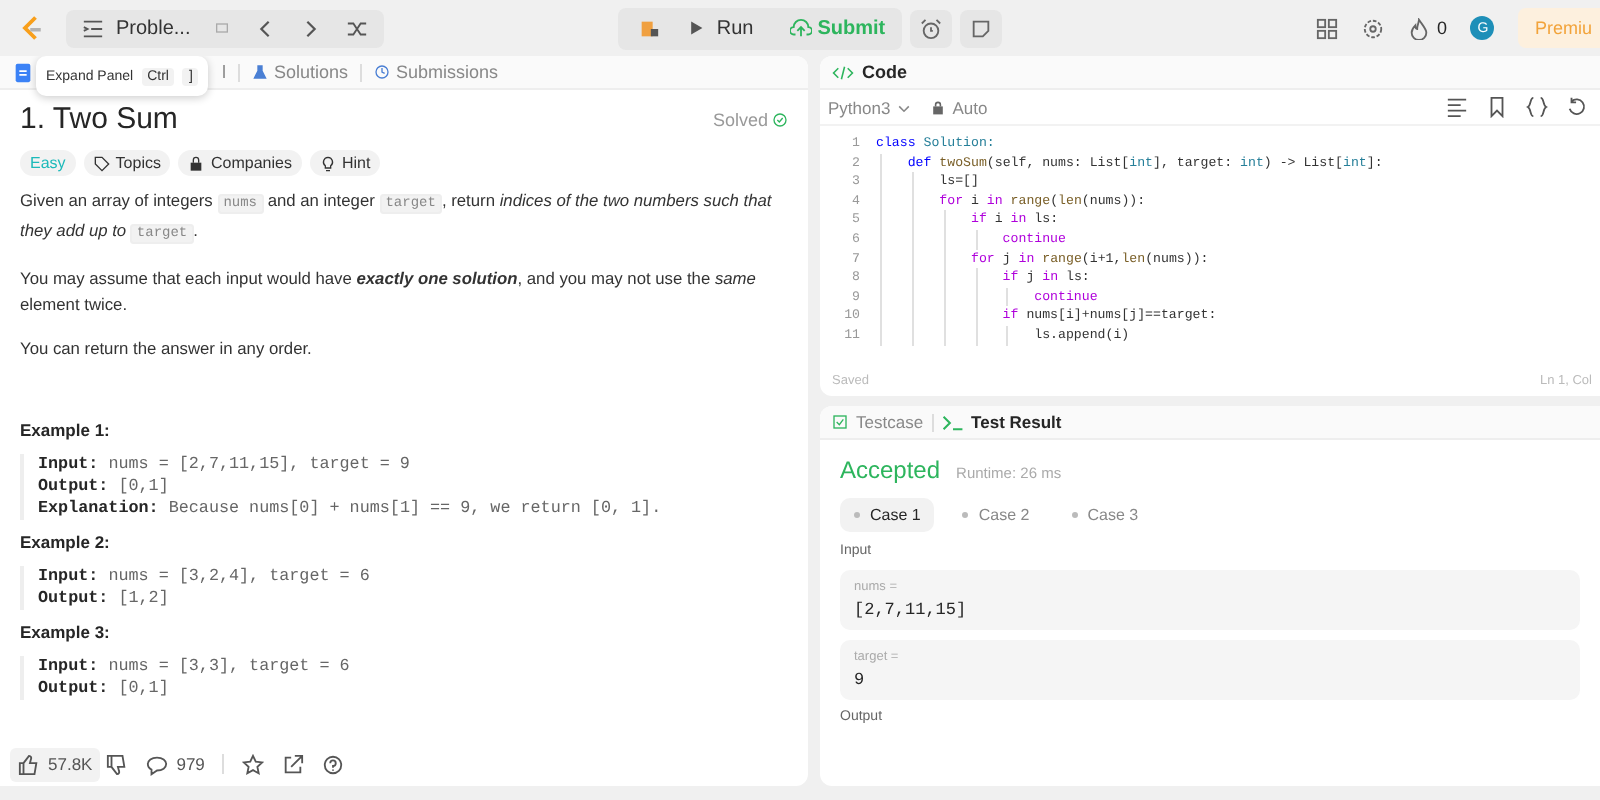 The width and height of the screenshot is (1600, 800). I want to click on example-title: Example 2:, so click(66, 542).